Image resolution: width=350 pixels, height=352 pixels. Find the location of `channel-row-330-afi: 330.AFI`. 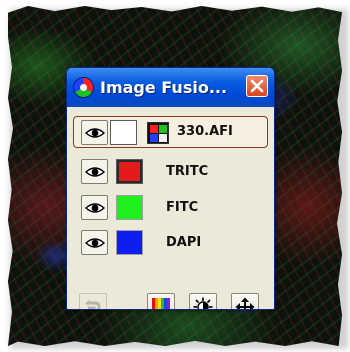

channel-row-330-afi: 330.AFI is located at coordinates (170, 132).